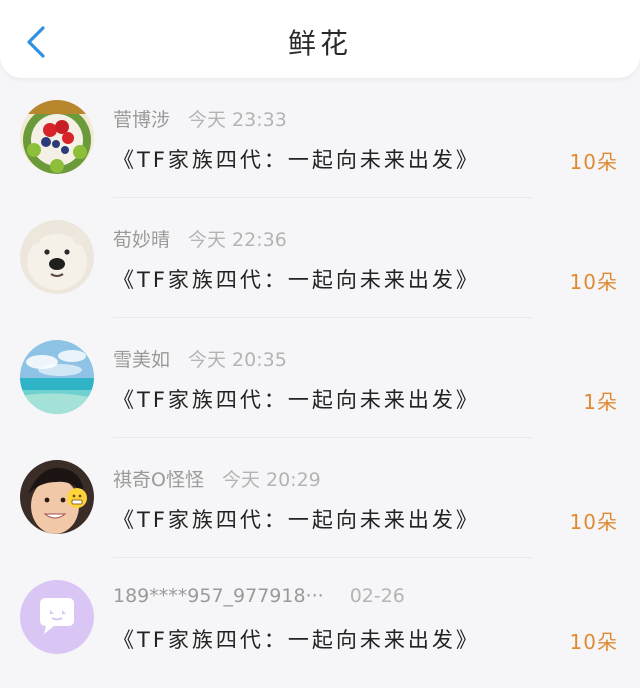 This screenshot has width=640, height=688. What do you see at coordinates (218, 596) in the screenshot?
I see `user-name: 189****957_977918···` at bounding box center [218, 596].